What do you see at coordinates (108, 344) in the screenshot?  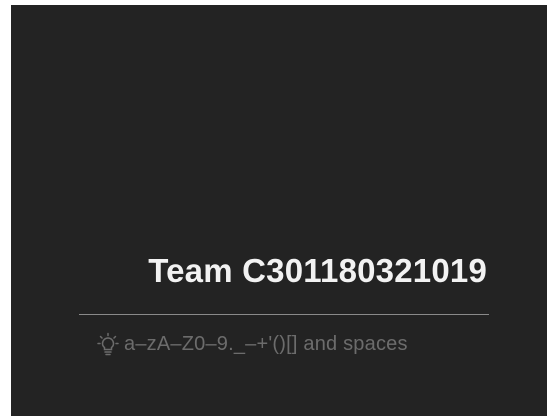 I see `lightbulb-icon` at bounding box center [108, 344].